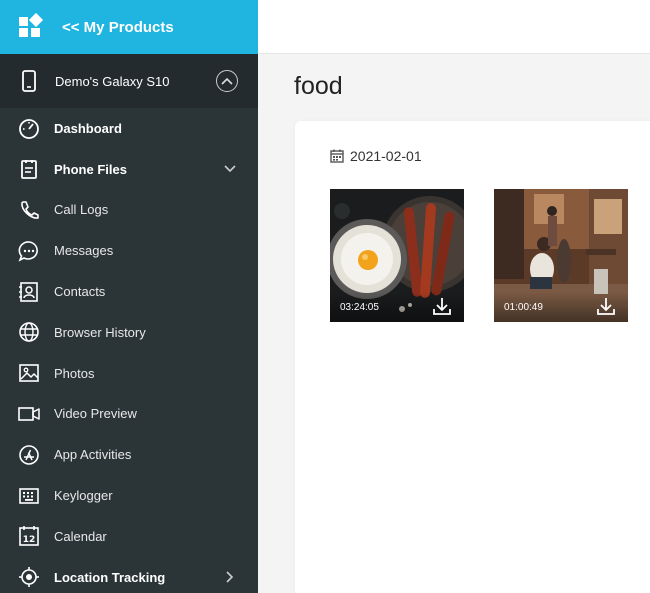  Describe the element at coordinates (29, 169) in the screenshot. I see `clipboard-icon` at that location.